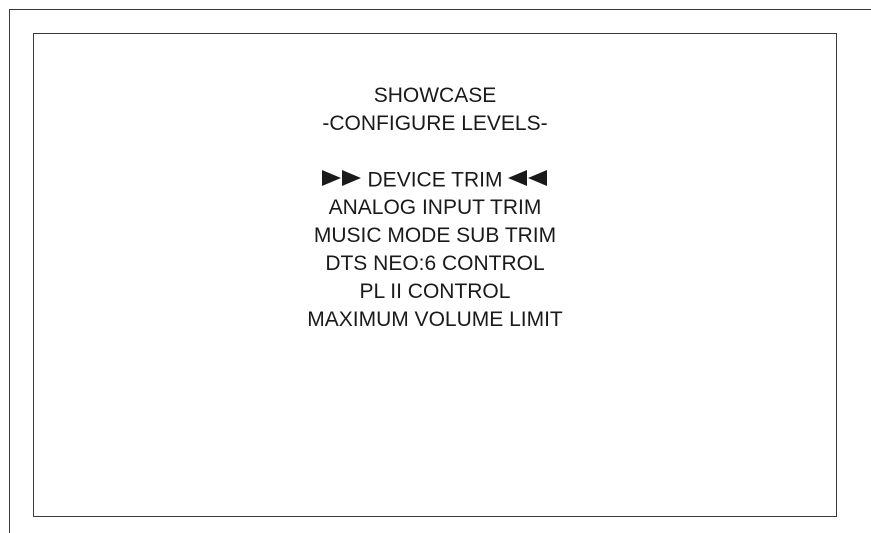 This screenshot has width=871, height=533. I want to click on menu-spacer, so click(435, 152).